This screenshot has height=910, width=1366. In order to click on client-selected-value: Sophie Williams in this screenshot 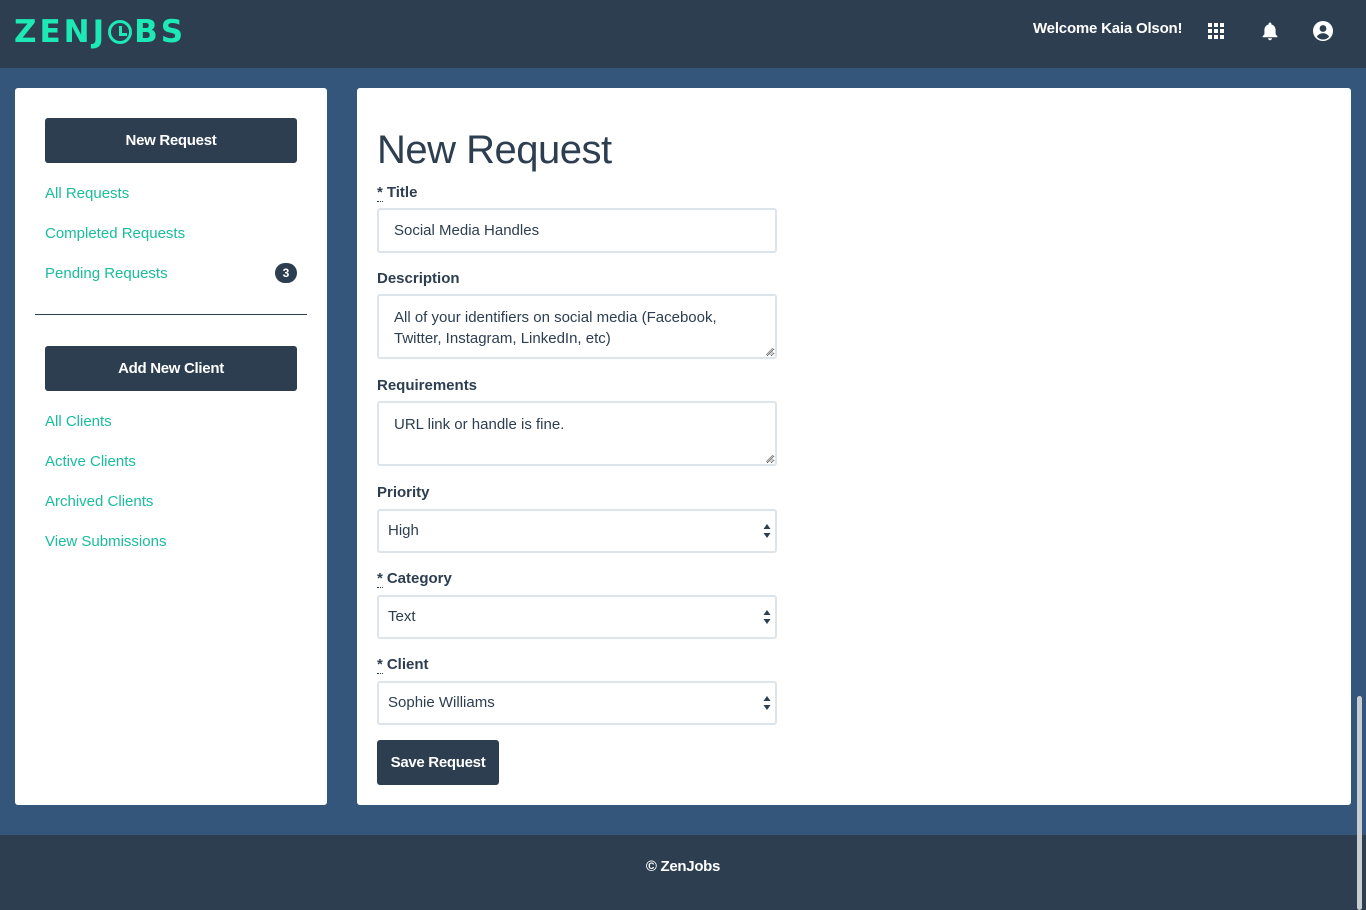, I will do `click(441, 702)`.